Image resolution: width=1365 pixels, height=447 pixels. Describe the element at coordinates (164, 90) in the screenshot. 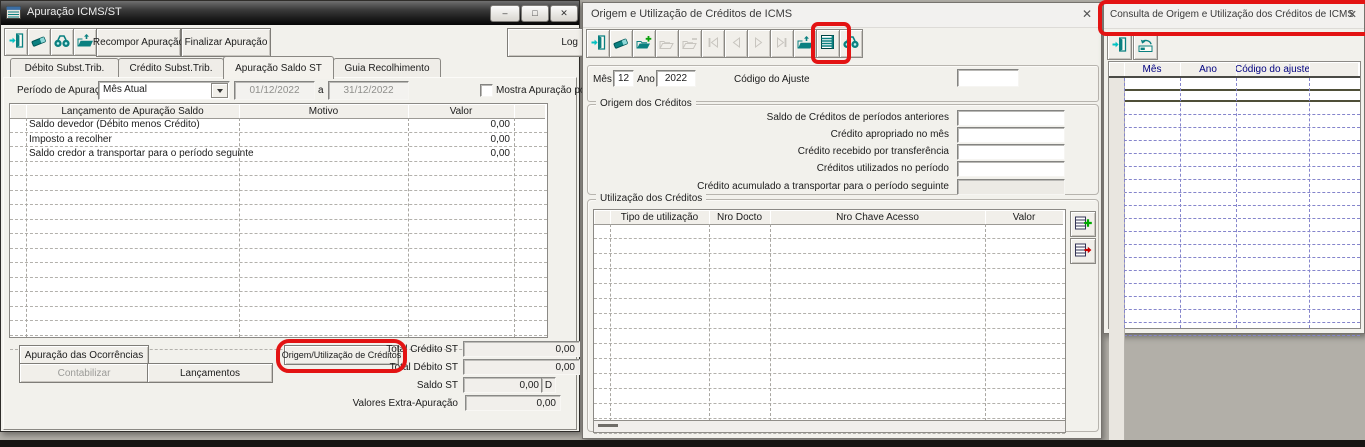

I see `period-select: Mês Atual` at that location.